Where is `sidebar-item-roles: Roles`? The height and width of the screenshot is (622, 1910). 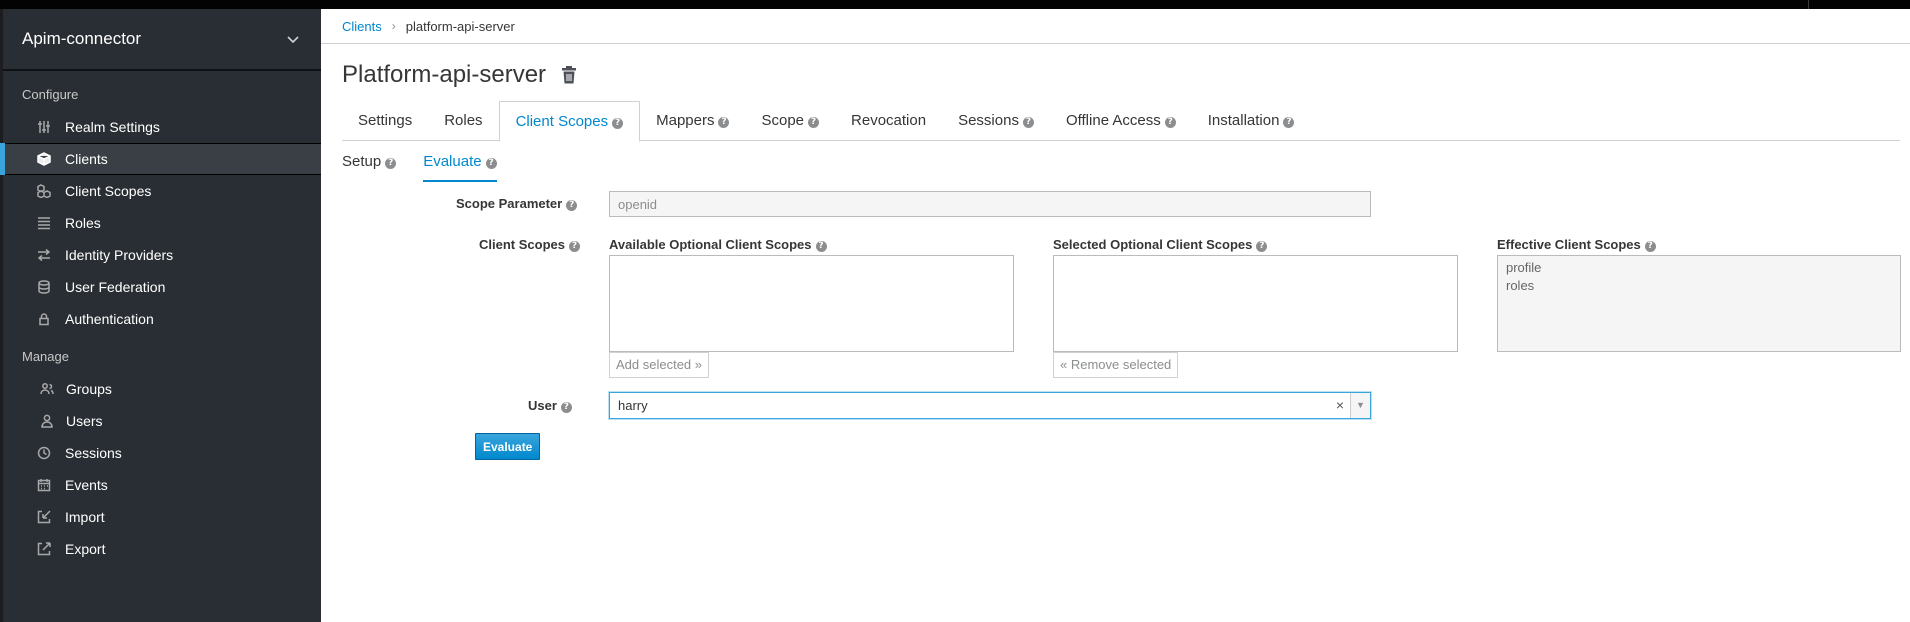
sidebar-item-roles: Roles is located at coordinates (162, 223).